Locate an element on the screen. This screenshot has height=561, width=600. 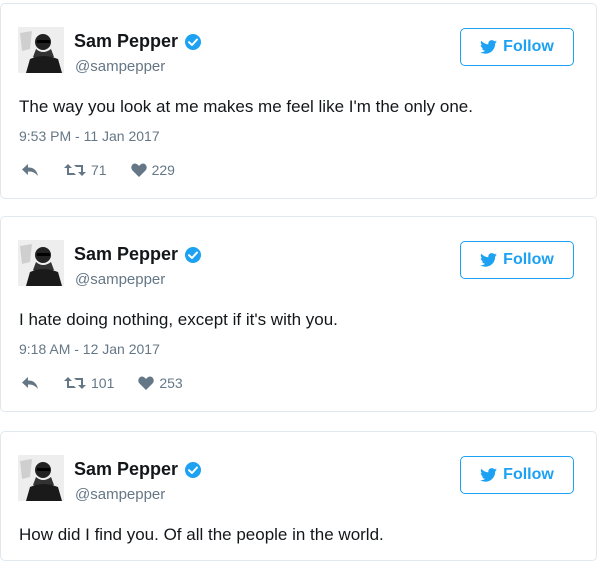
tweet-timestamp: 9:53 PM - 11 Jan 2017 is located at coordinates (89, 136).